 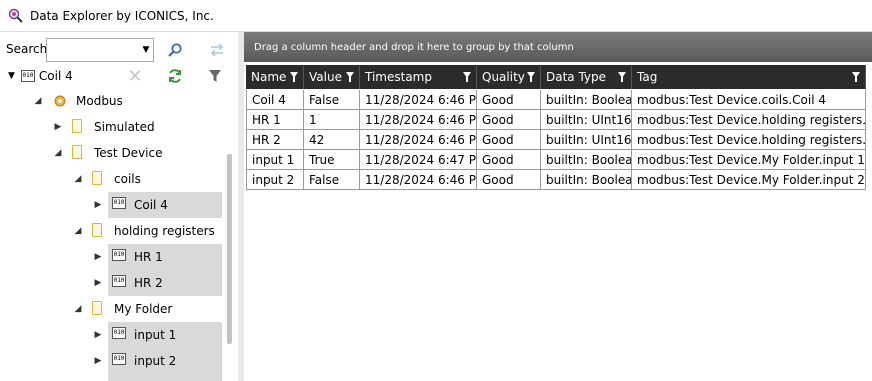 What do you see at coordinates (127, 179) in the screenshot?
I see `tree-node-label: coils` at bounding box center [127, 179].